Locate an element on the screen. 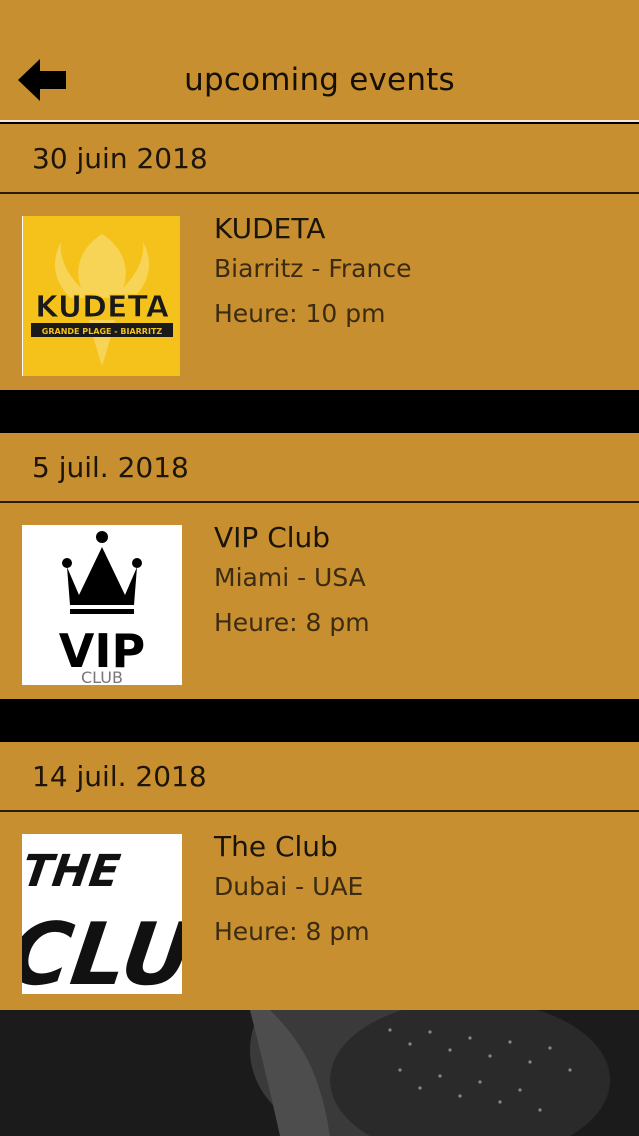 The height and width of the screenshot is (1136, 639). event-location: Miami - USA is located at coordinates (290, 577).